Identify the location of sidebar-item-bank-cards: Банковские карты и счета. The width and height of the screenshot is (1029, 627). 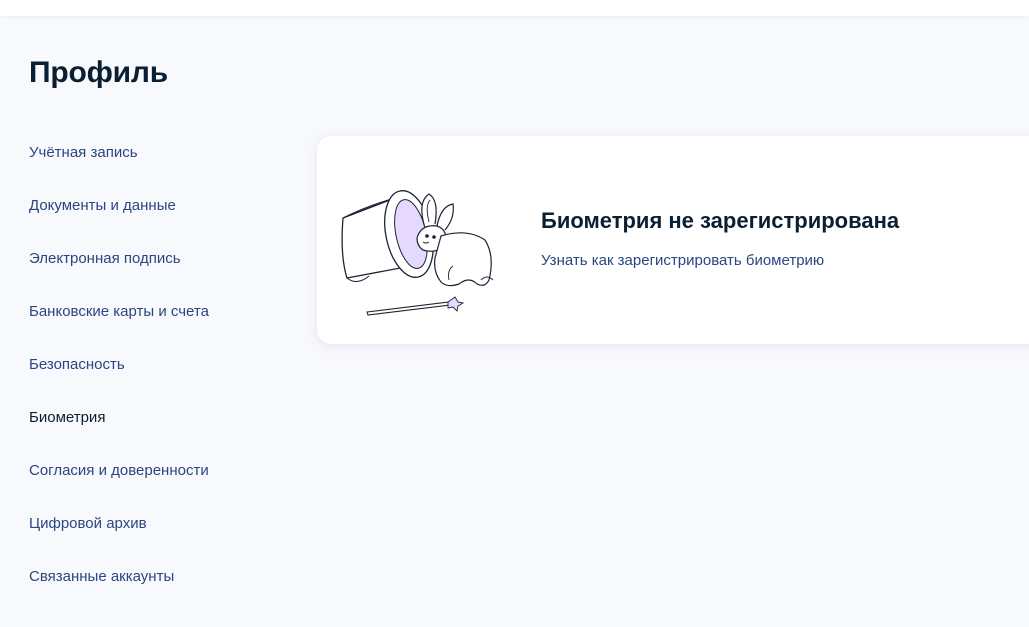
(159, 325).